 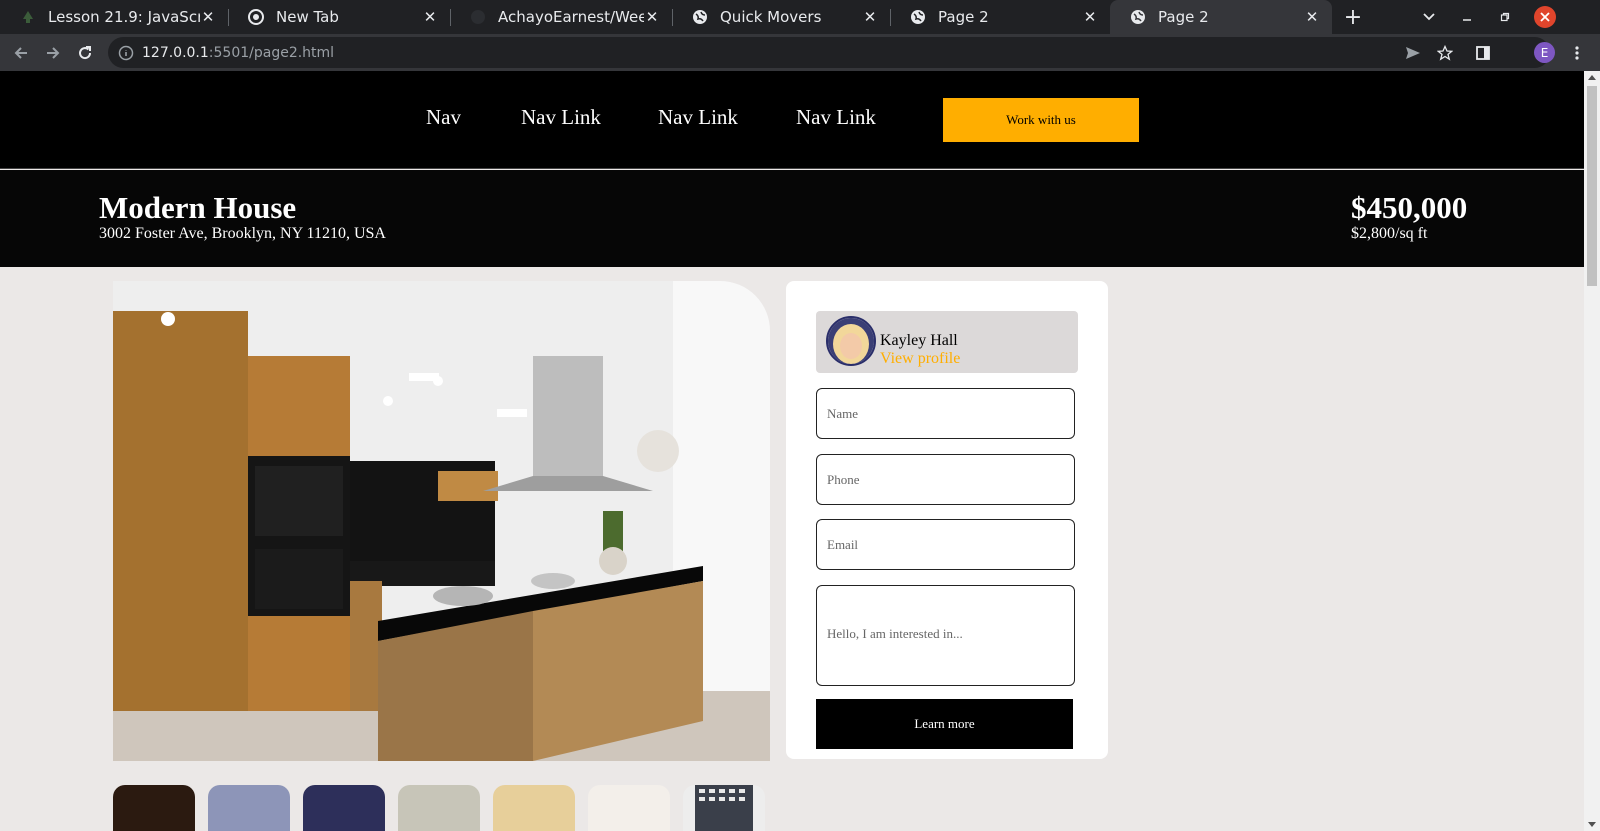 I want to click on browser-tab-page2: Page 2 ✕, so click(x=1000, y=17).